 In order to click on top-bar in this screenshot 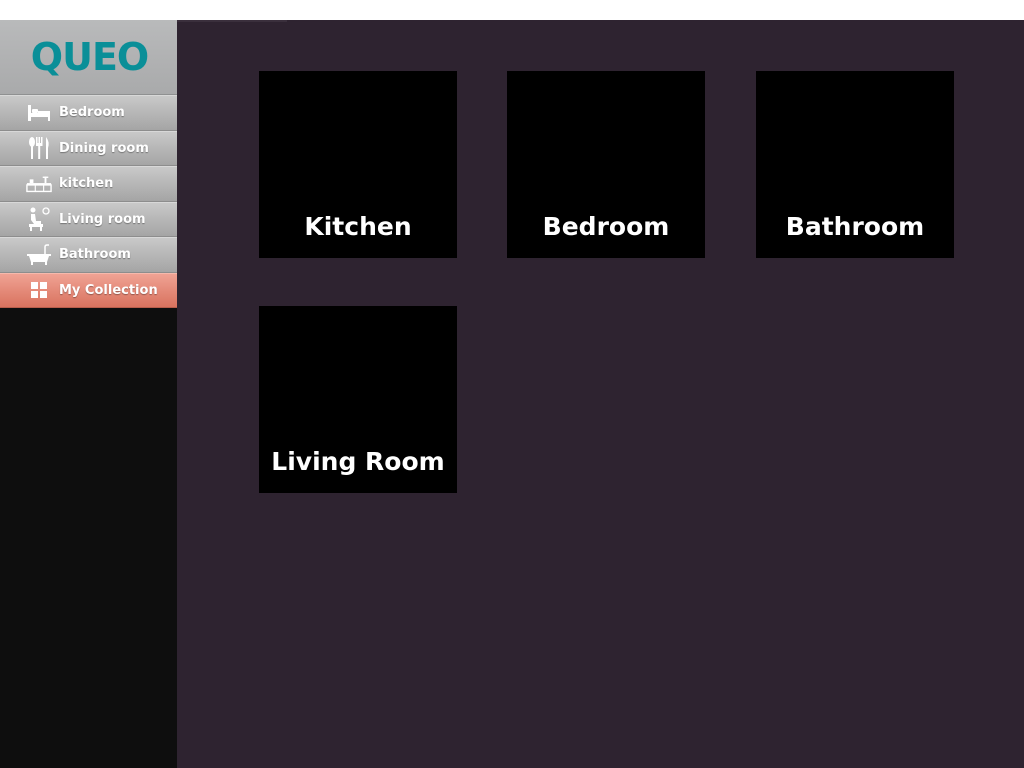, I will do `click(512, 10)`.